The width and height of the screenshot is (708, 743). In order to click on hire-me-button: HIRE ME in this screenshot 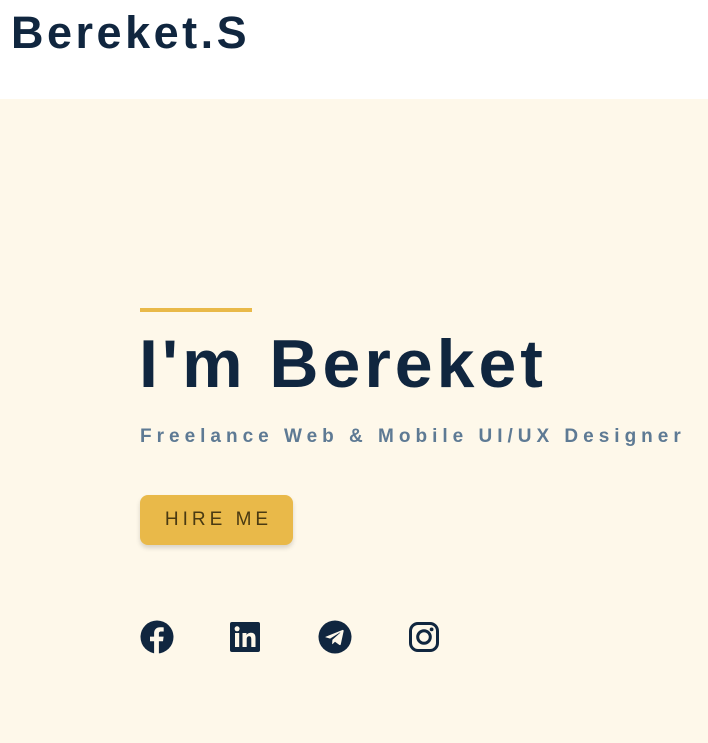, I will do `click(216, 520)`.